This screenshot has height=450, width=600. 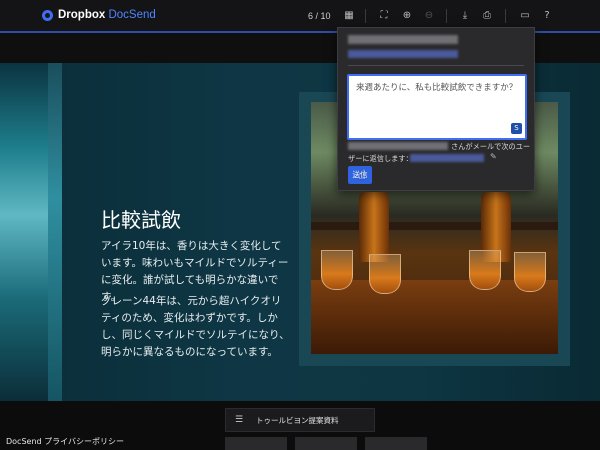 I want to click on toc-label: トゥールビヨン提案資料, so click(x=297, y=420).